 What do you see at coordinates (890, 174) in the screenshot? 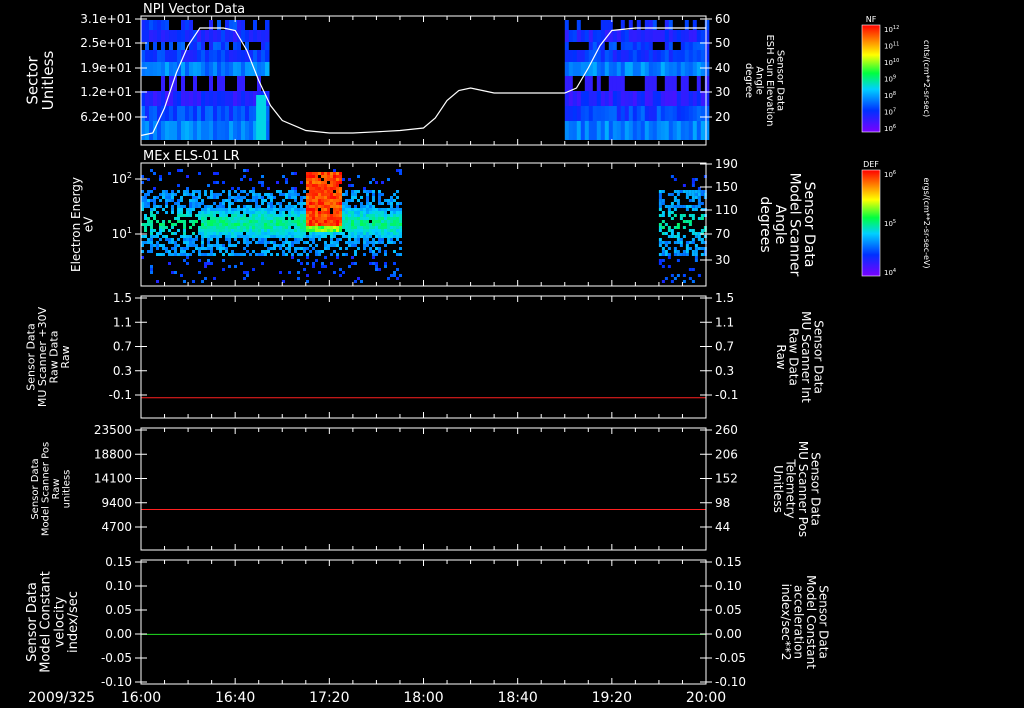
I see `colorbar-tick-label: 106` at bounding box center [890, 174].